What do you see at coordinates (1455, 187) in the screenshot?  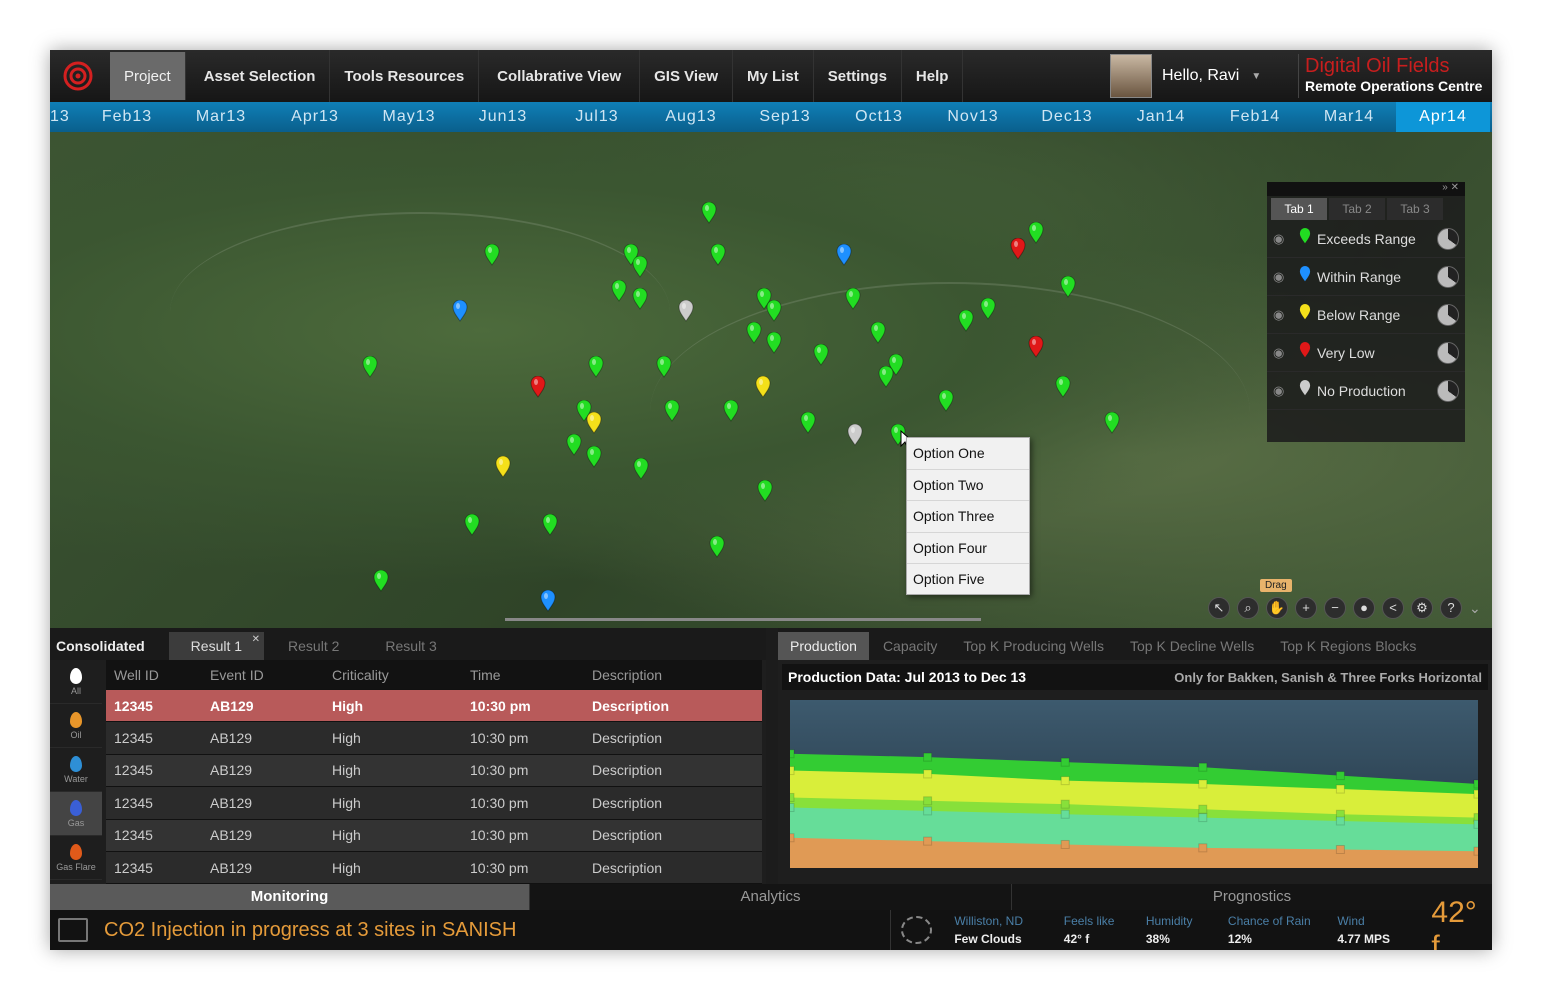 I see `close-icon: ✕` at bounding box center [1455, 187].